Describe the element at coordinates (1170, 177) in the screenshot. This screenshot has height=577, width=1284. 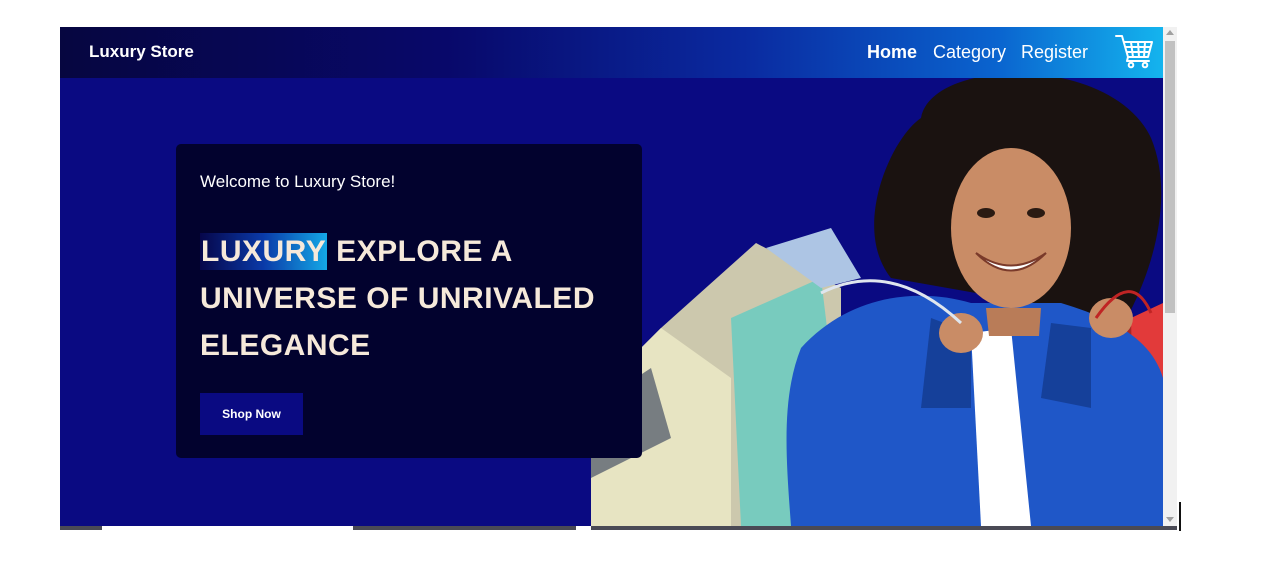
I see `scrollbar-thumb` at that location.